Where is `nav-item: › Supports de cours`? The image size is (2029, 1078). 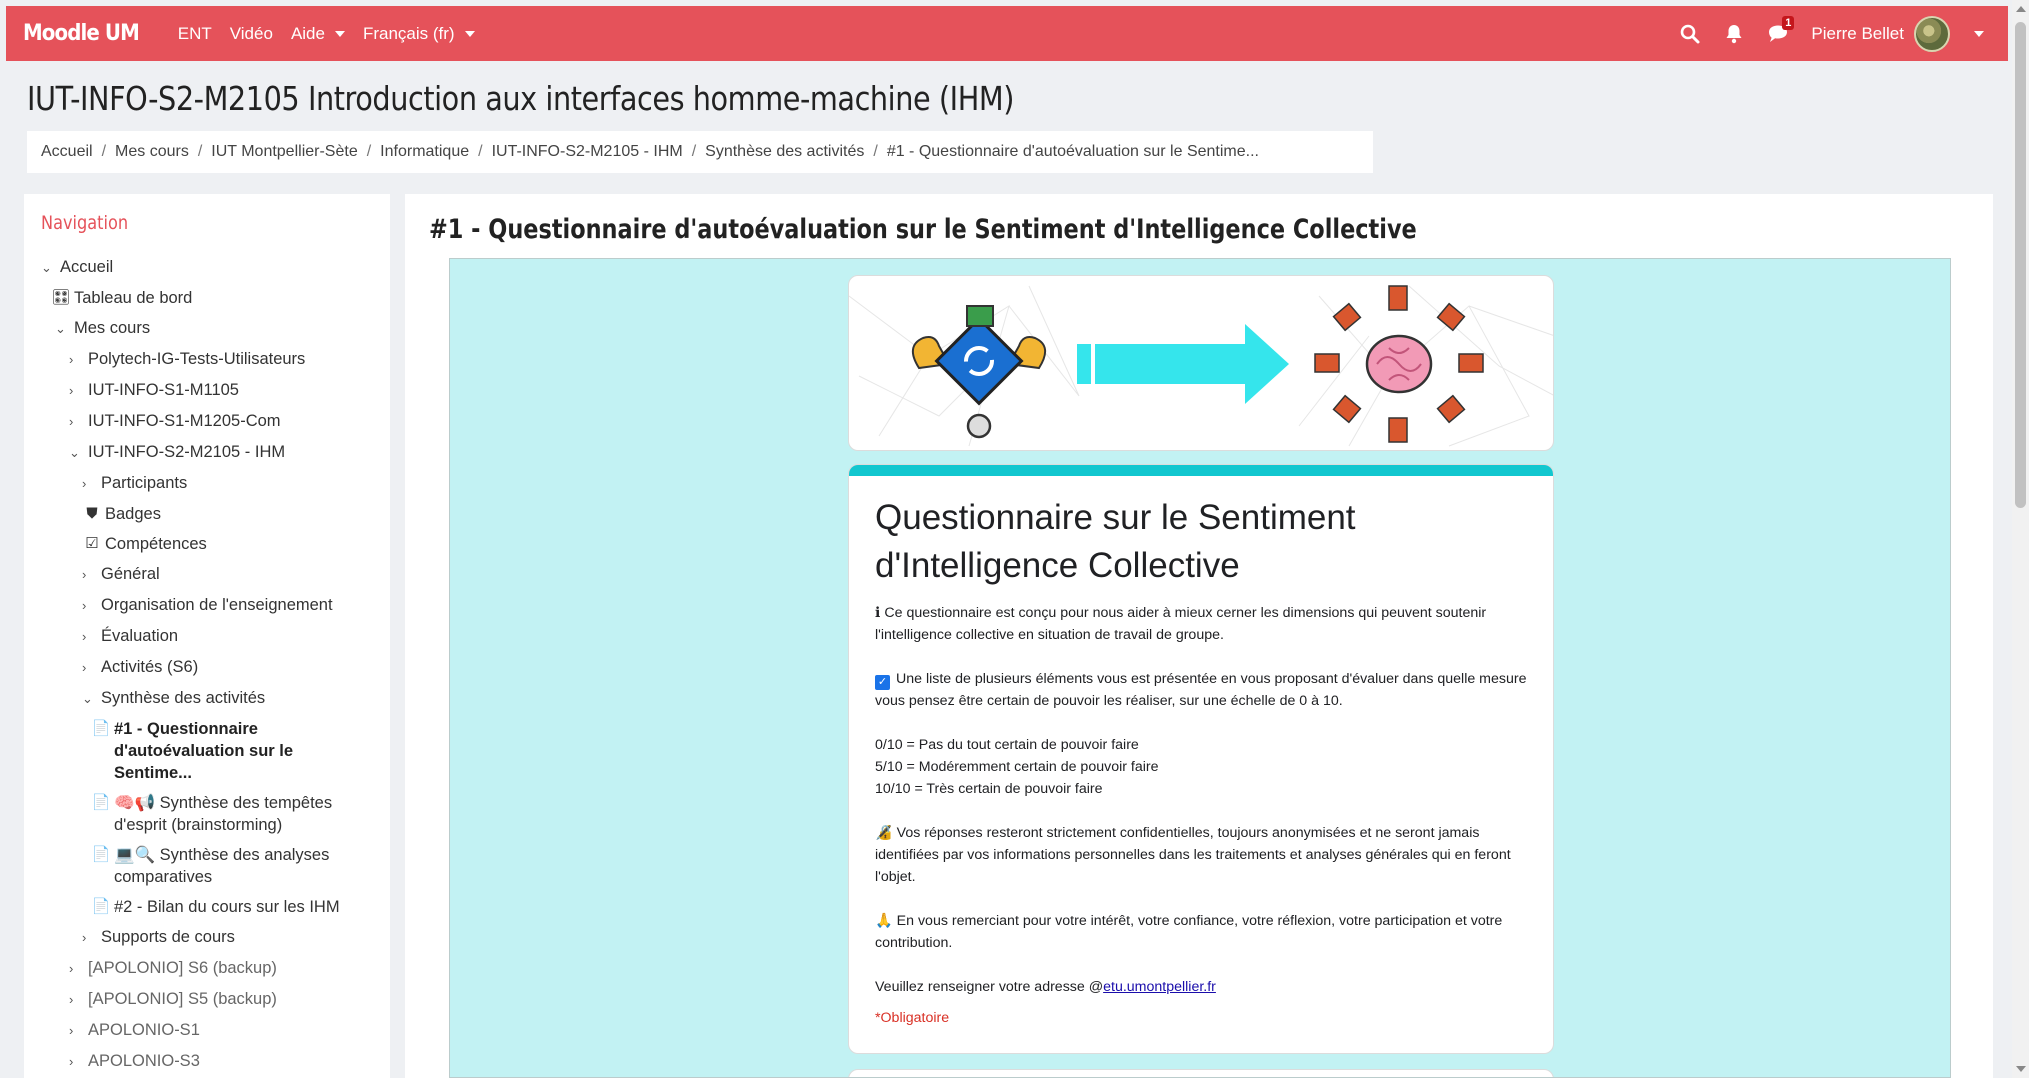 nav-item: › Supports de cours is located at coordinates (215, 937).